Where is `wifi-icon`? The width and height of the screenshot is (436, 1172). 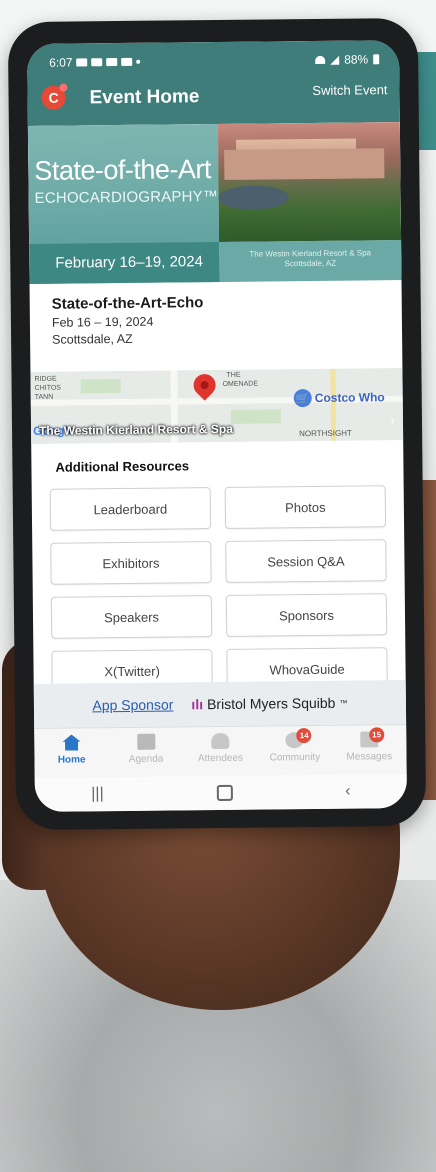 wifi-icon is located at coordinates (320, 59).